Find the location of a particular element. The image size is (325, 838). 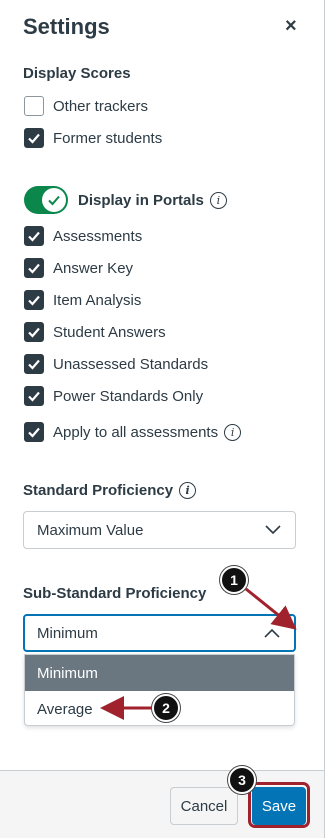

checkbox-label: Apply to all assessments is located at coordinates (136, 432).